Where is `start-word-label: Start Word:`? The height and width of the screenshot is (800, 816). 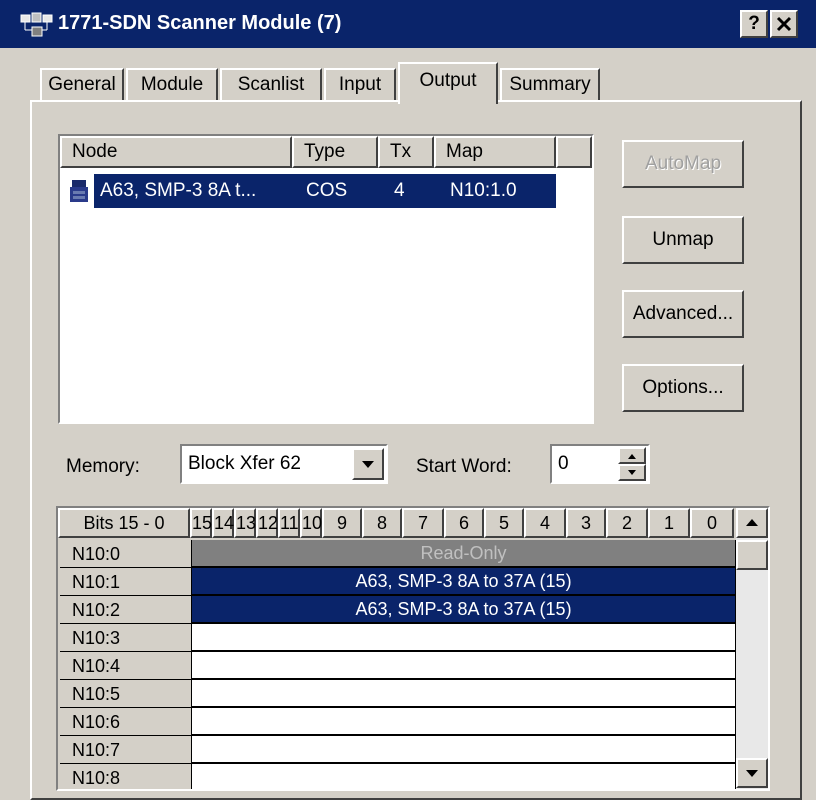 start-word-label: Start Word: is located at coordinates (464, 466).